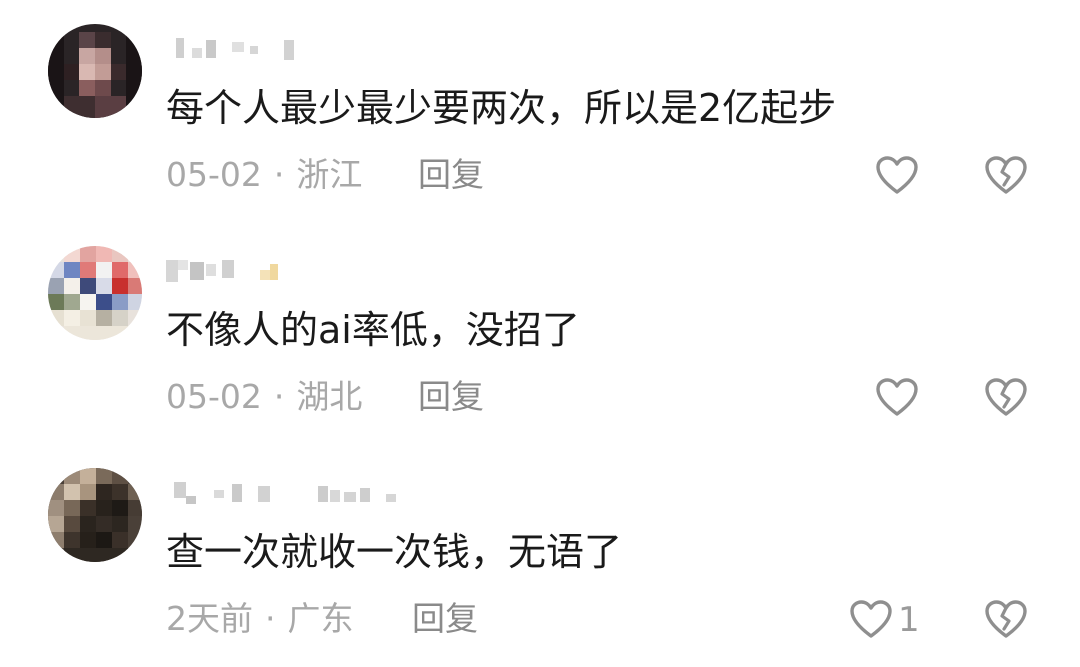 The width and height of the screenshot is (1080, 667). I want to click on like-count: 1, so click(909, 620).